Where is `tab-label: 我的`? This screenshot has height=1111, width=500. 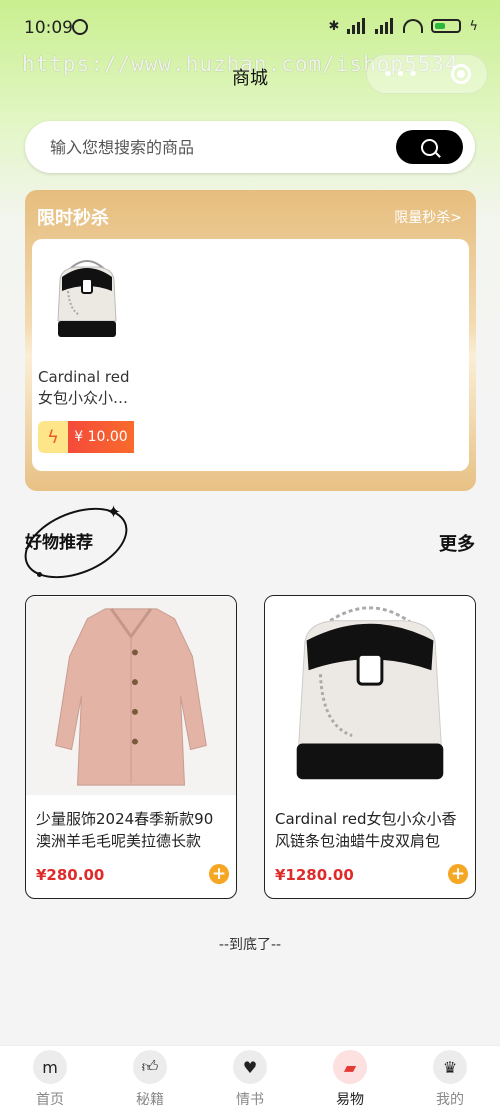 tab-label: 我的 is located at coordinates (450, 1100).